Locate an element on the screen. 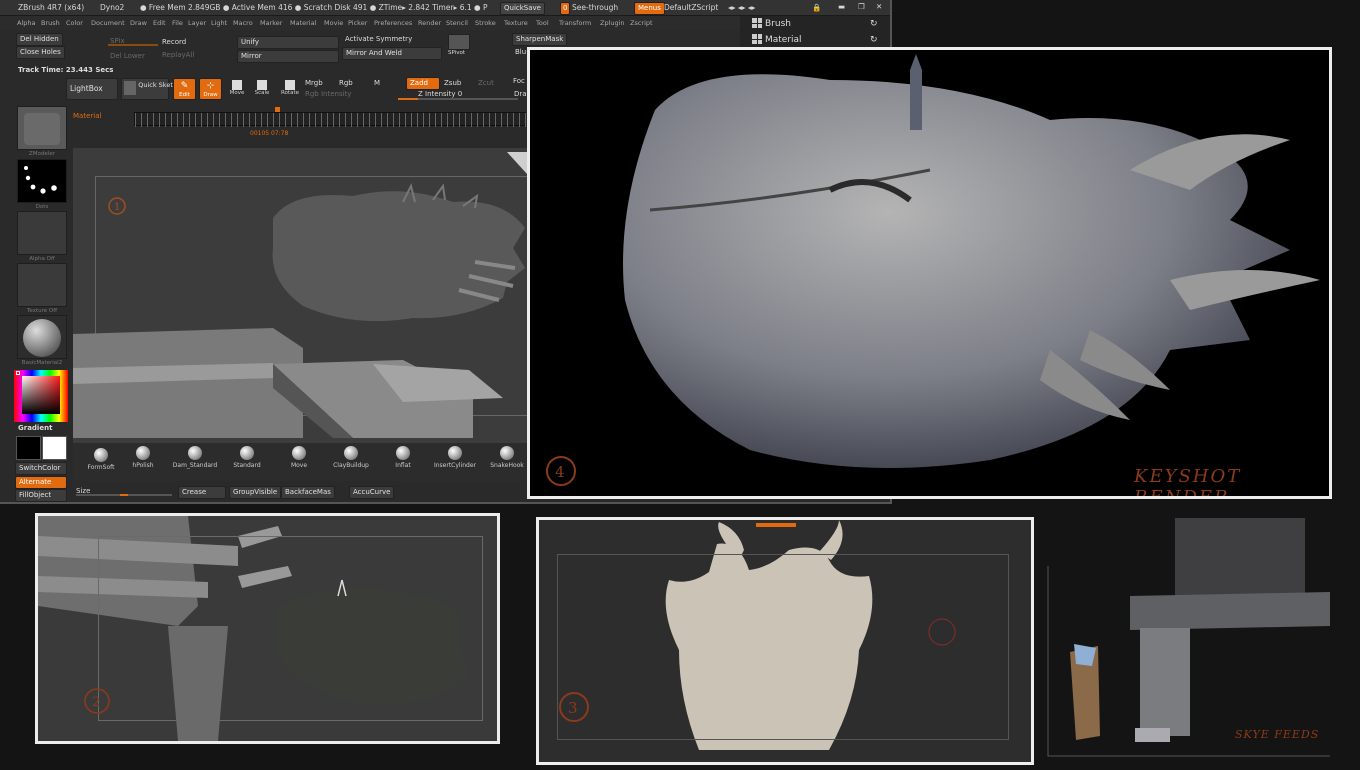  mirror-weld-button: Mirror And Weld is located at coordinates (392, 53).